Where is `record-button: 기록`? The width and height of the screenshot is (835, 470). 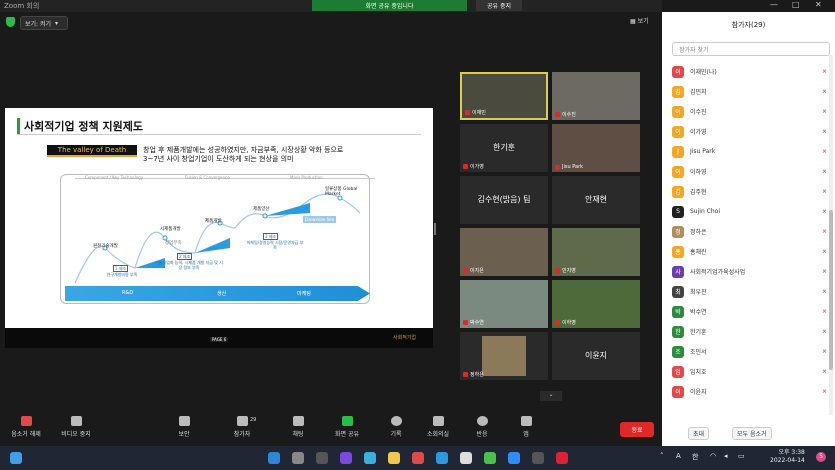 record-button: 기록 is located at coordinates (396, 427).